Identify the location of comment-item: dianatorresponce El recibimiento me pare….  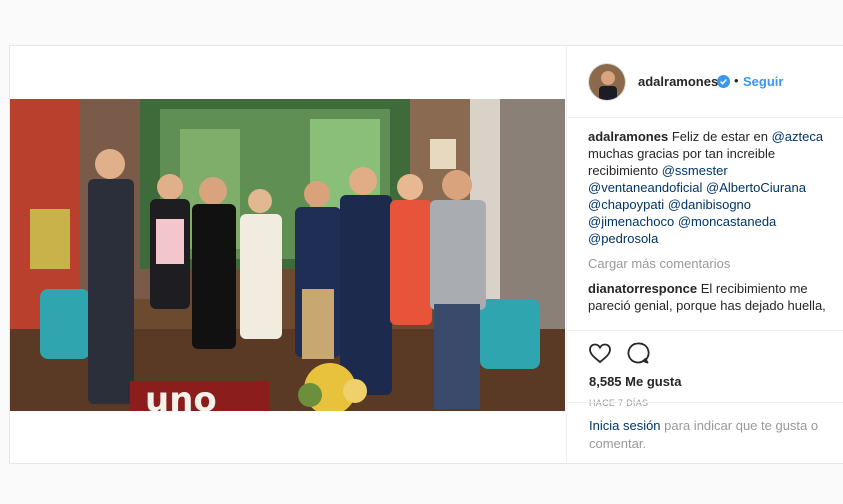
(708, 297).